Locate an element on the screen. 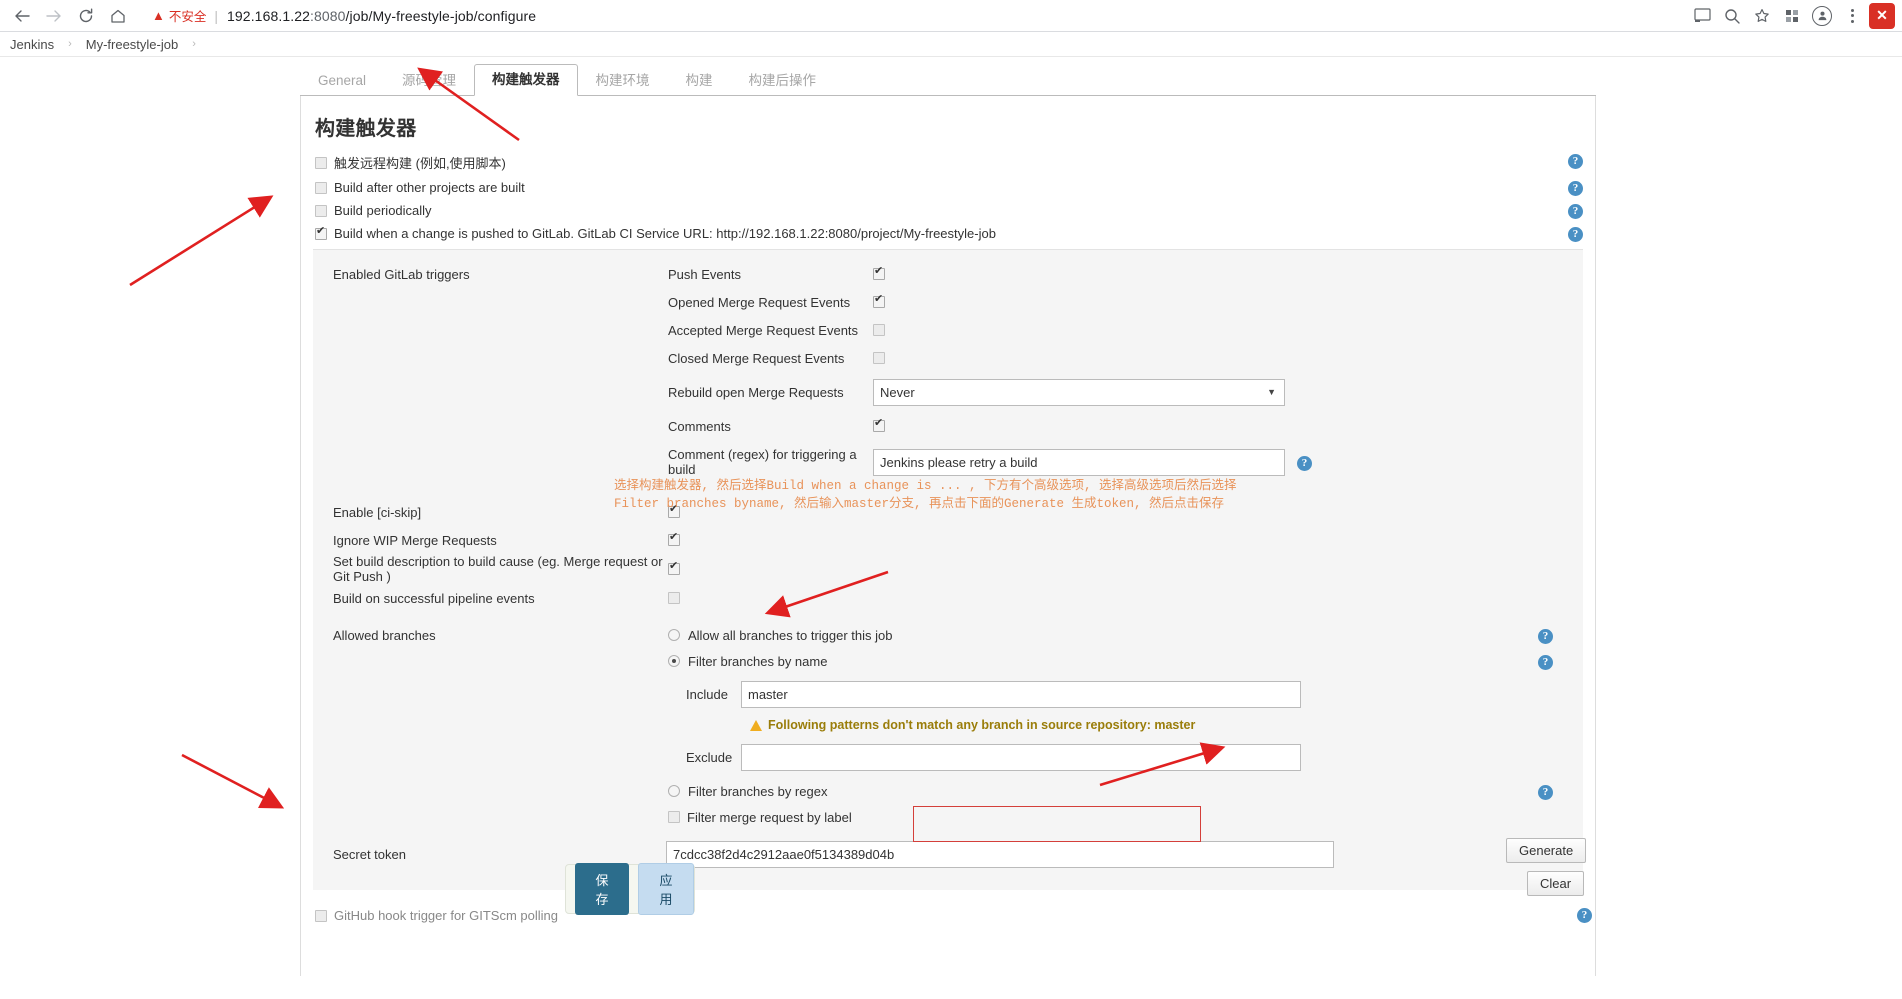 This screenshot has width=1902, height=999. reload-icon is located at coordinates (86, 16).